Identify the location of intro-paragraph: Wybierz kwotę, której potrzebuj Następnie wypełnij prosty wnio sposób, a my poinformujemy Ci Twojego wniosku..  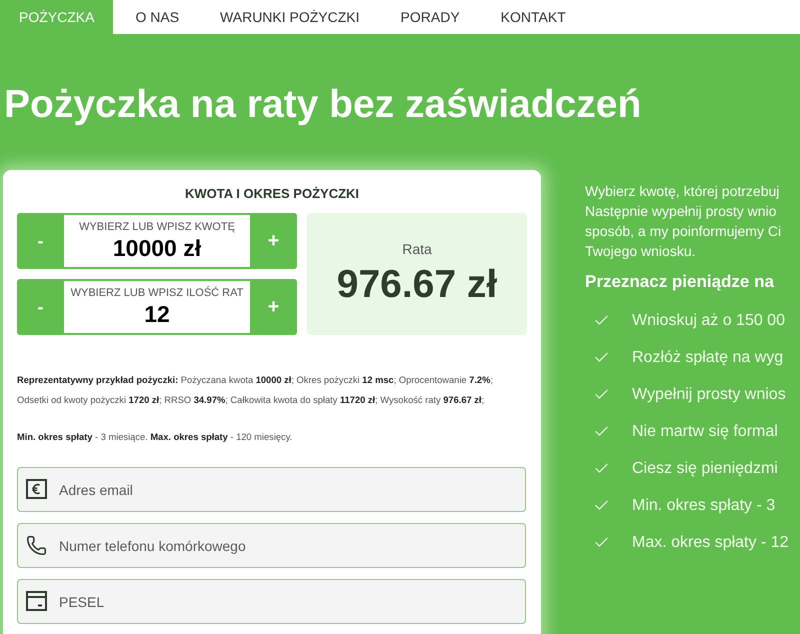
(683, 221).